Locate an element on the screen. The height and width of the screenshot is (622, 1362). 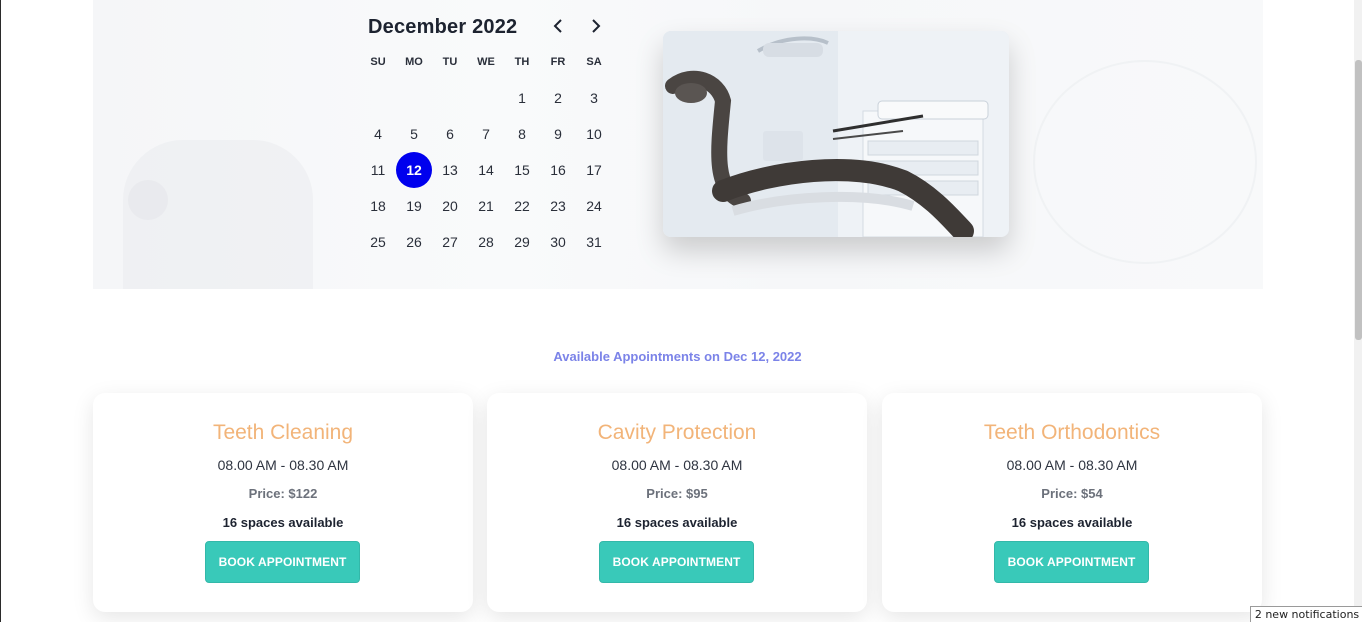
calendar-day: 8 is located at coordinates (522, 134).